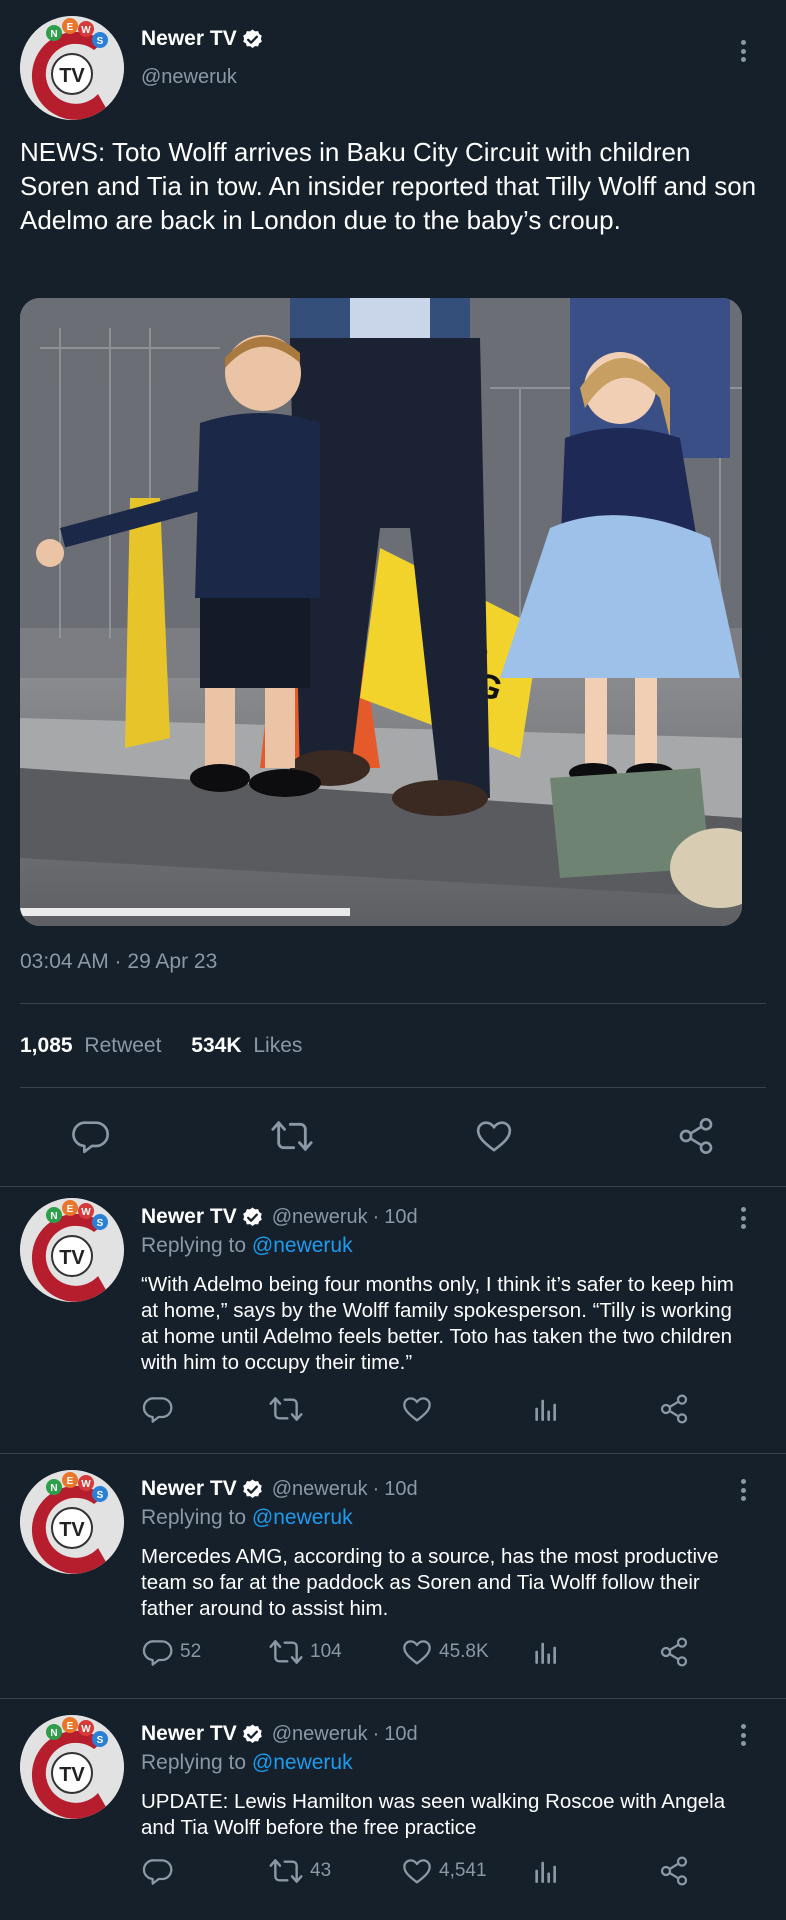 The height and width of the screenshot is (1920, 786). I want to click on author-name-row: Newer TV, so click(202, 39).